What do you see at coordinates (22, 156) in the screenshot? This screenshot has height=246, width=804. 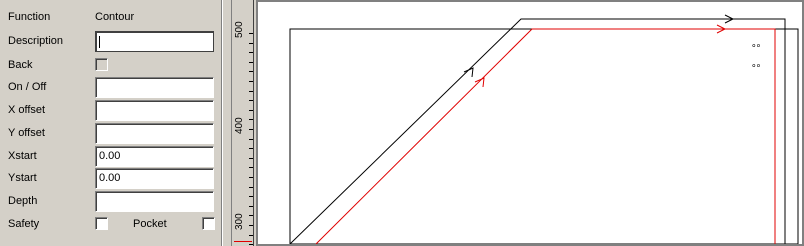 I see `xstart-label: Xstart` at bounding box center [22, 156].